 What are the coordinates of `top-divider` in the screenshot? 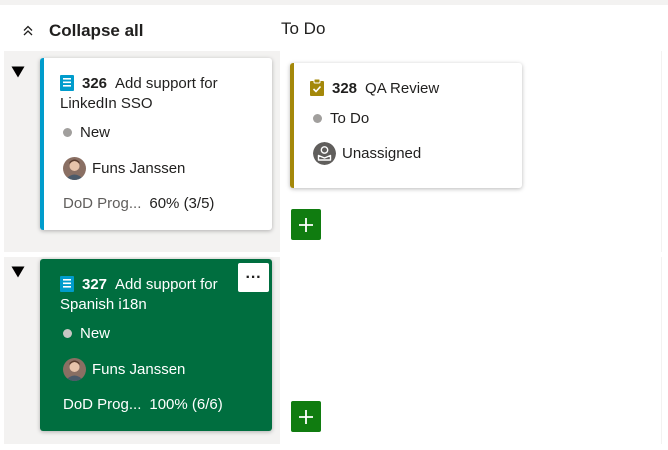 It's located at (334, 2).